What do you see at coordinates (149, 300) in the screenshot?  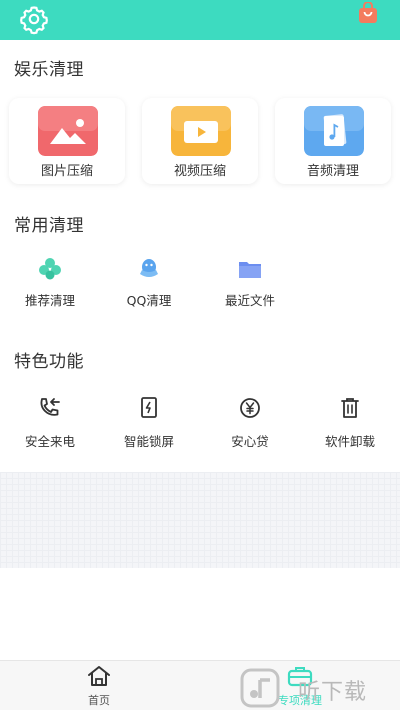 I see `qq-clean-label: QQ清理` at bounding box center [149, 300].